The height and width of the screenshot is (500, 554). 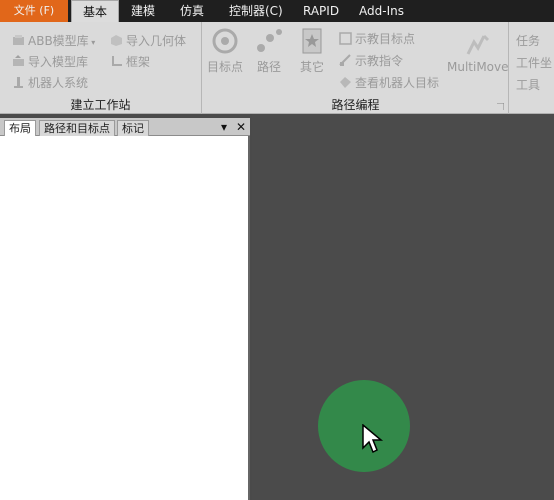 I want to click on abb-library-button: ABB模型库 ▾, so click(x=53, y=41).